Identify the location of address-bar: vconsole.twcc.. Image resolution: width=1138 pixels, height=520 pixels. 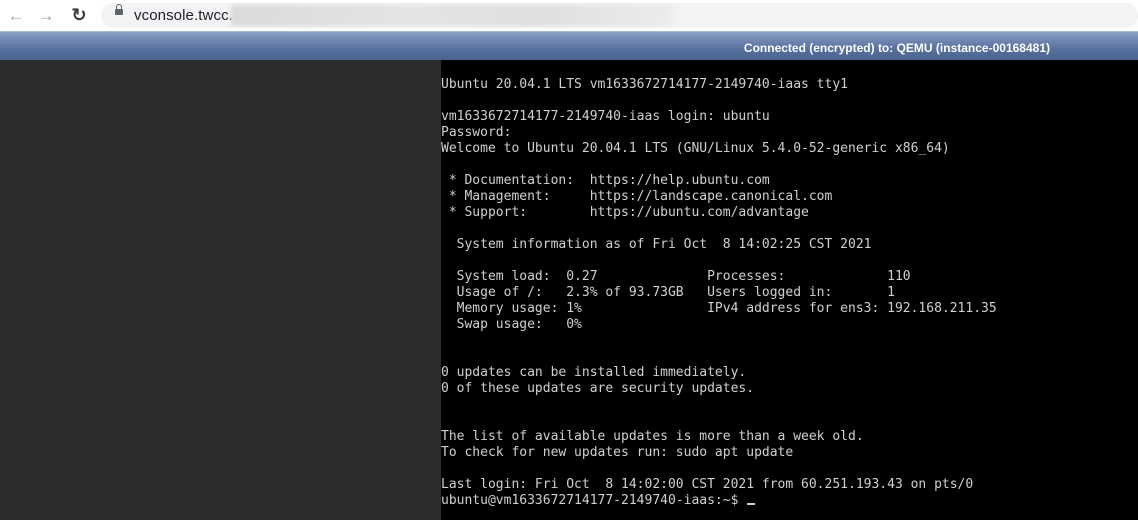
(619, 15).